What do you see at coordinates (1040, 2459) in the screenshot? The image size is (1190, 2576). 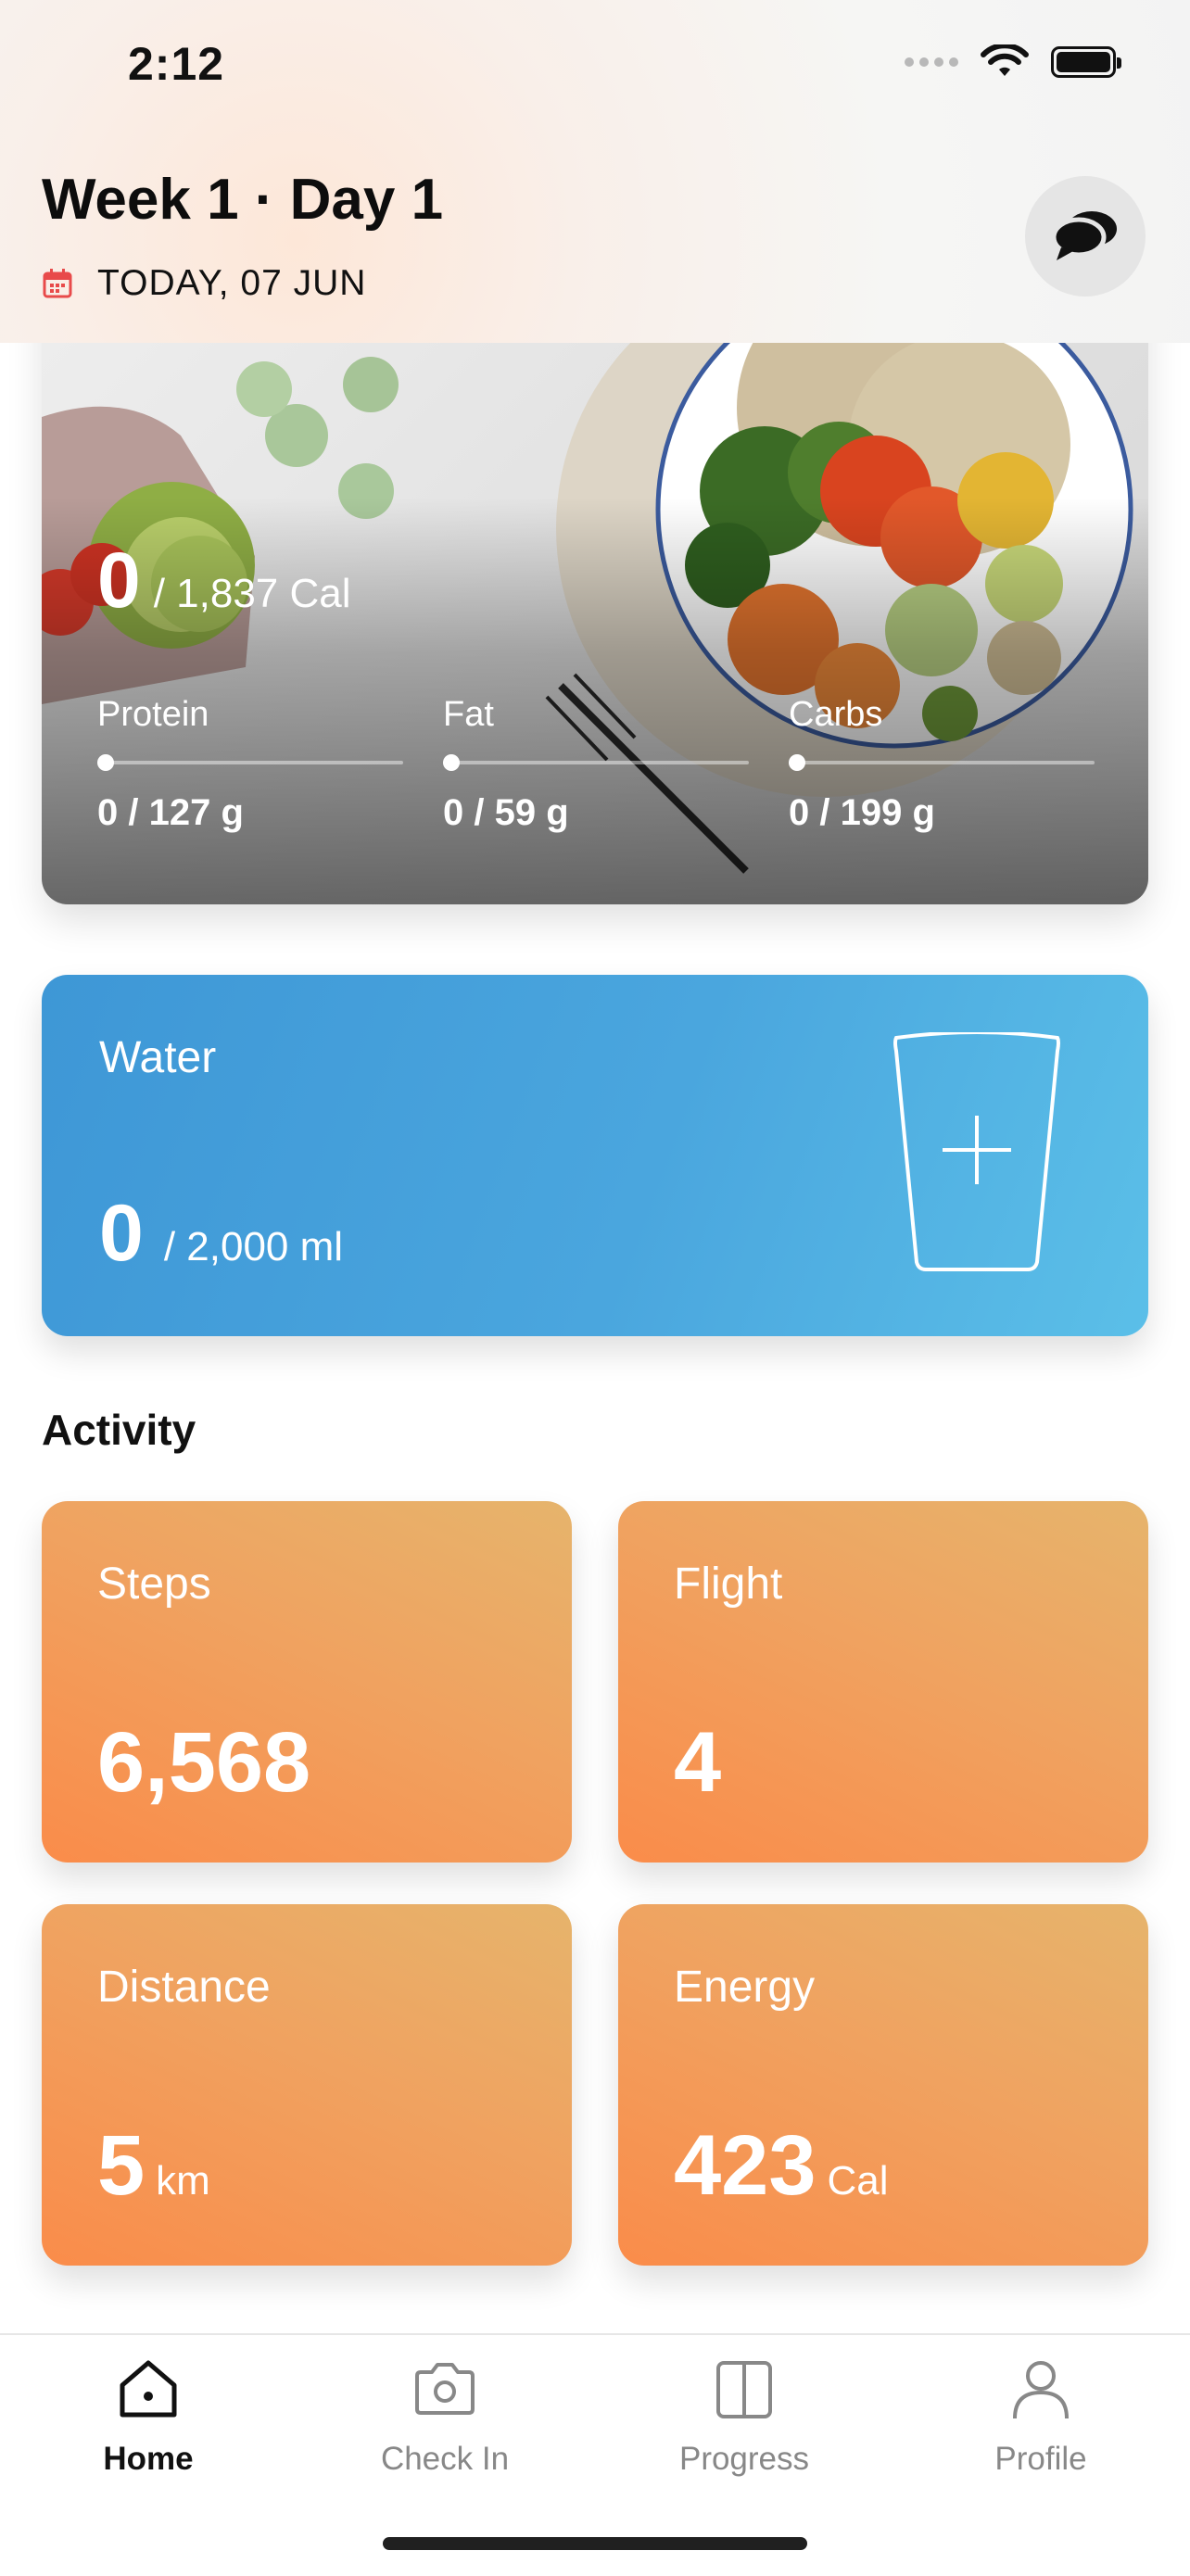 I see `tab-label: Profile` at bounding box center [1040, 2459].